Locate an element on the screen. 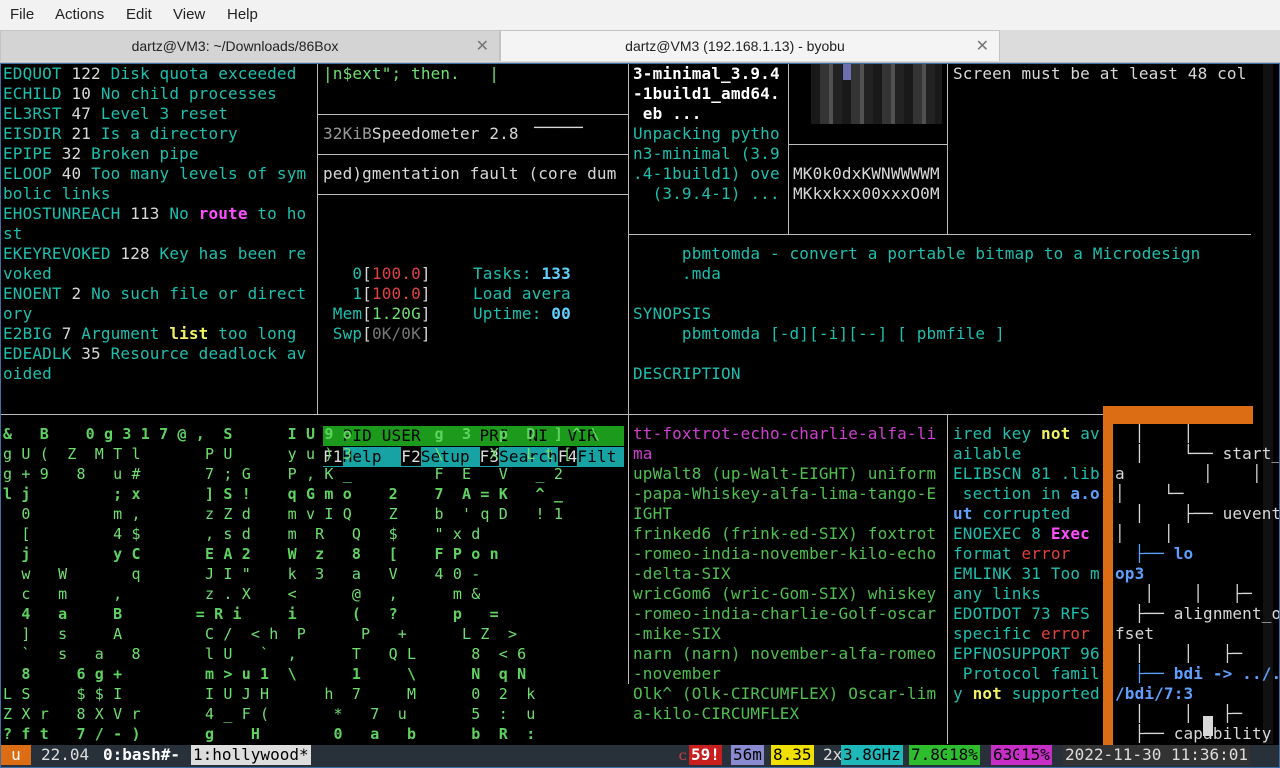 Image resolution: width=1280 pixels, height=768 pixels. apt-line: n3-minimal (3.9 is located at coordinates (706, 153).